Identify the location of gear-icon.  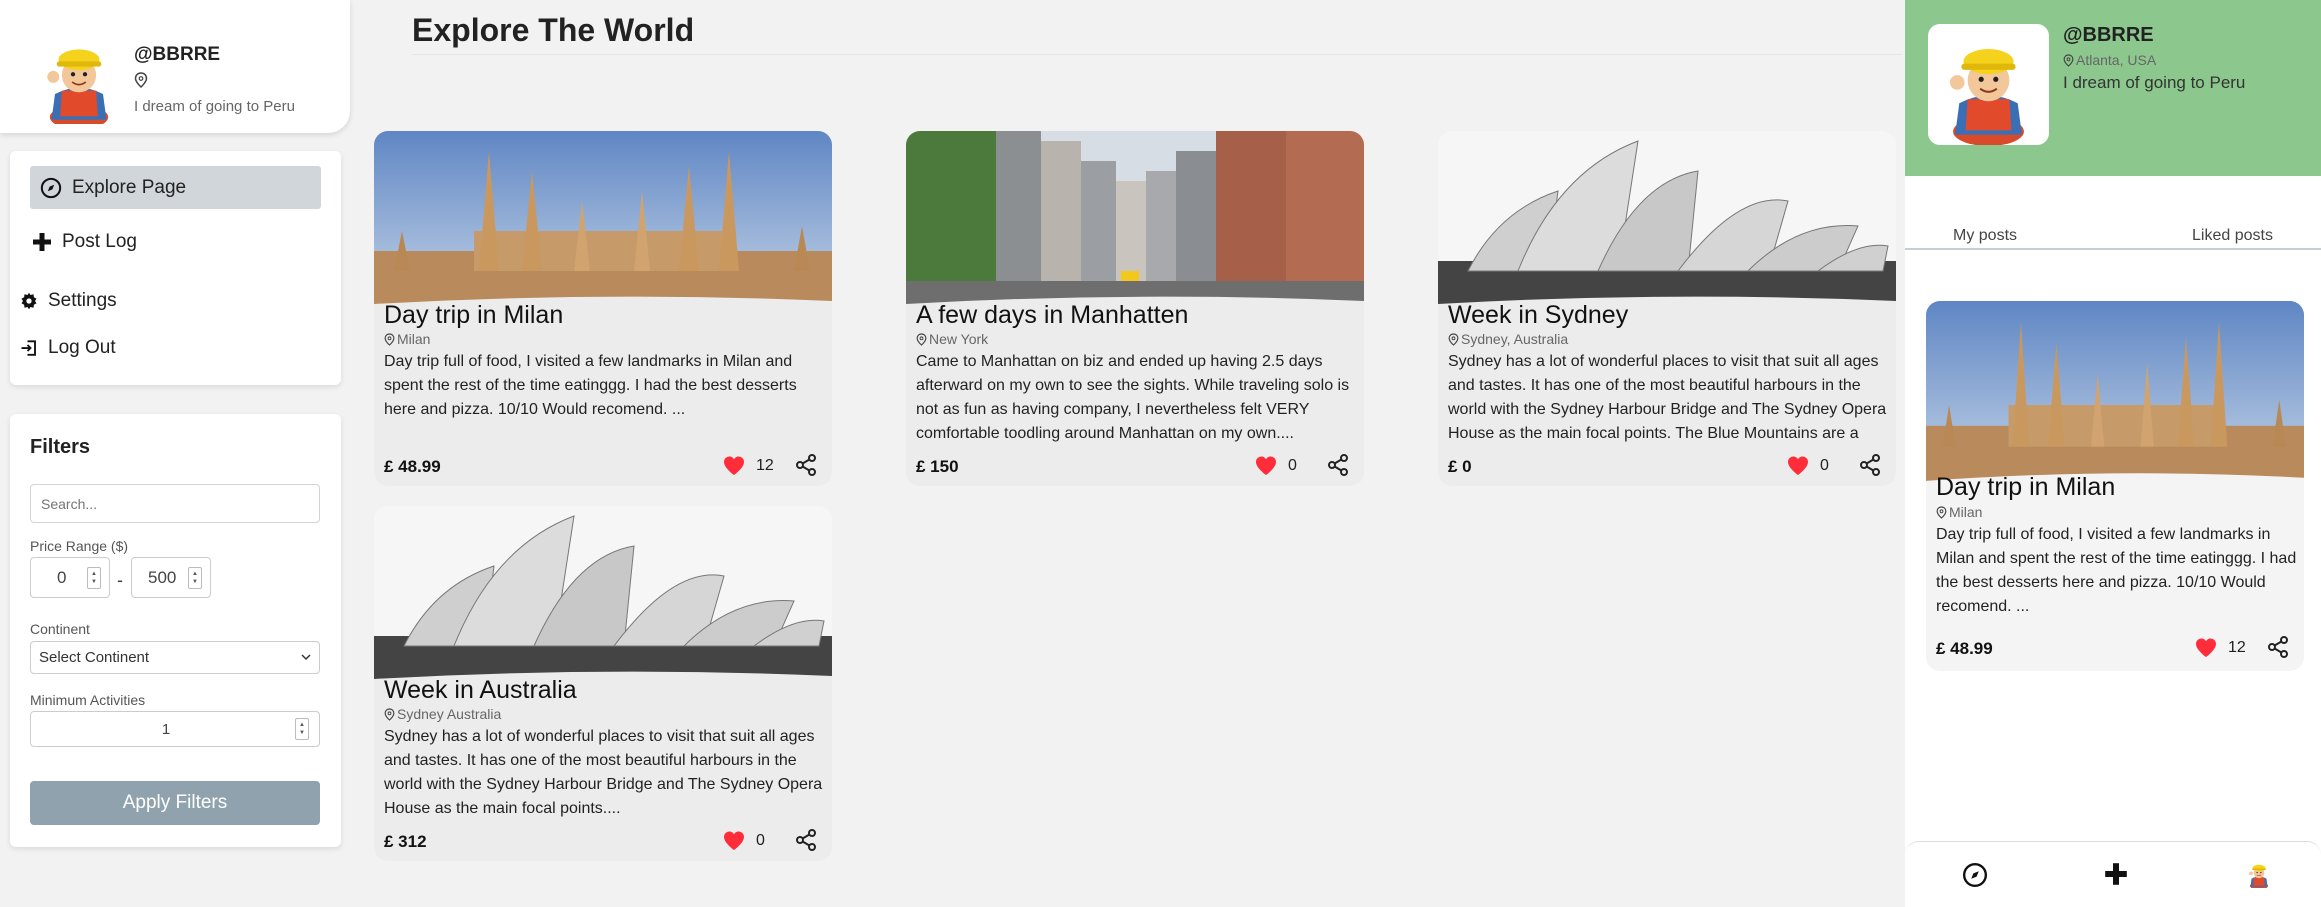
(29, 301).